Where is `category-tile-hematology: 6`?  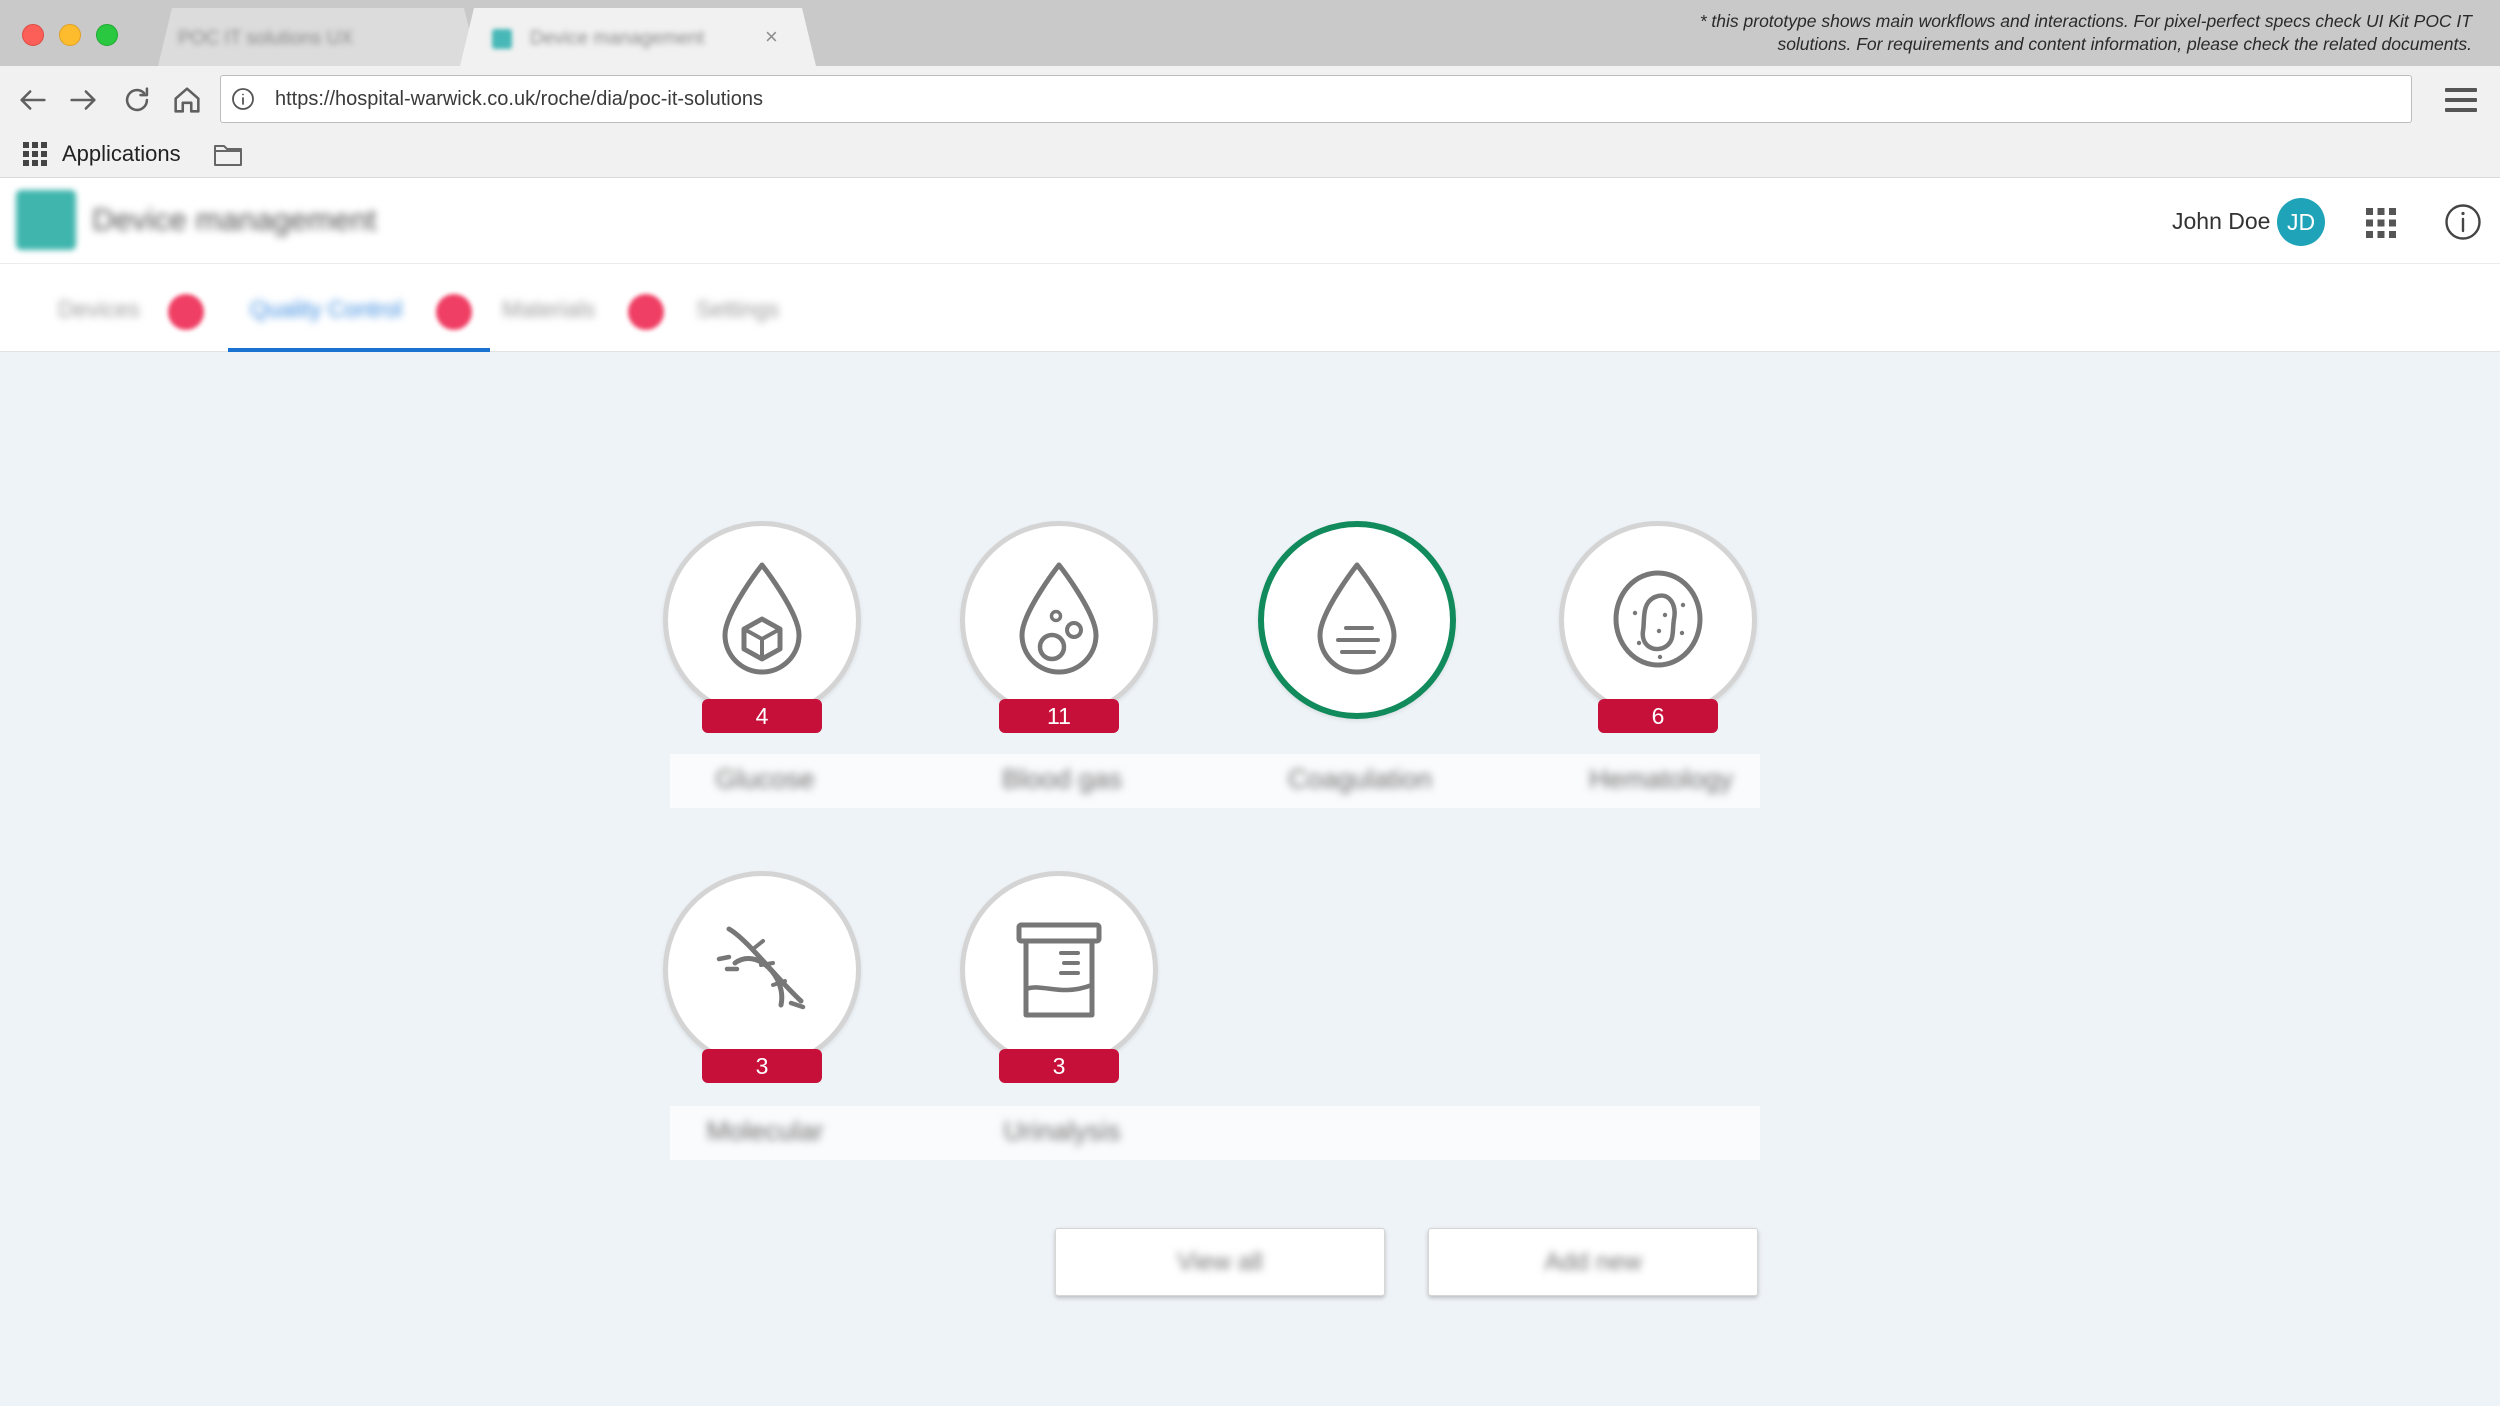
category-tile-hematology: 6 is located at coordinates (1658, 627).